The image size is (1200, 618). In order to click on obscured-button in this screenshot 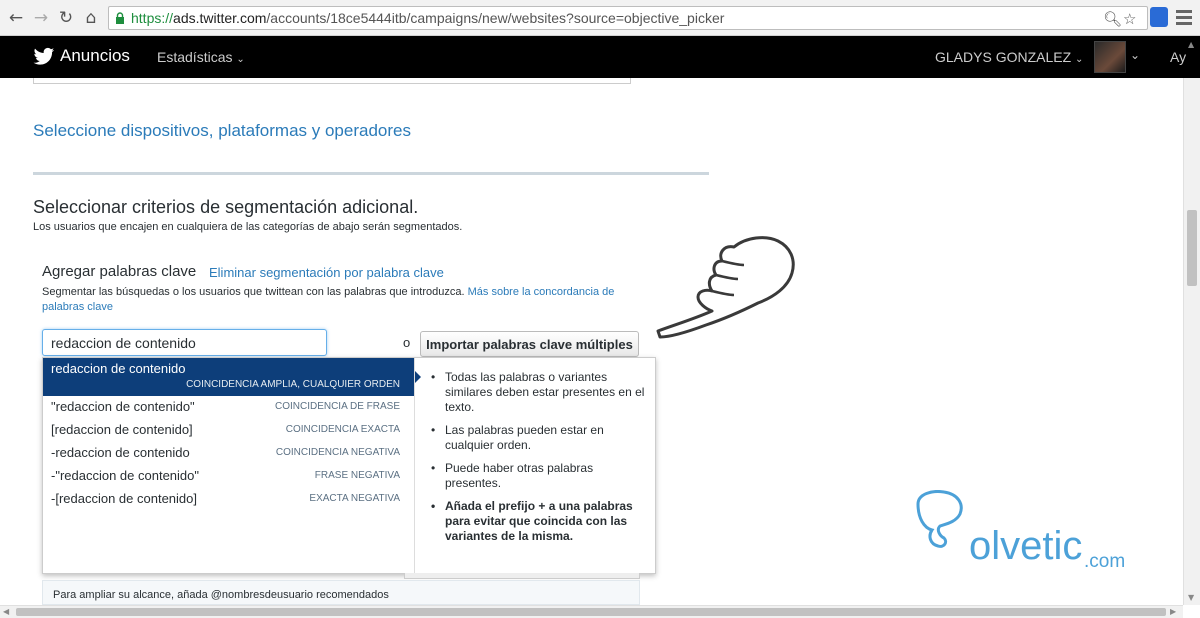, I will do `click(522, 576)`.